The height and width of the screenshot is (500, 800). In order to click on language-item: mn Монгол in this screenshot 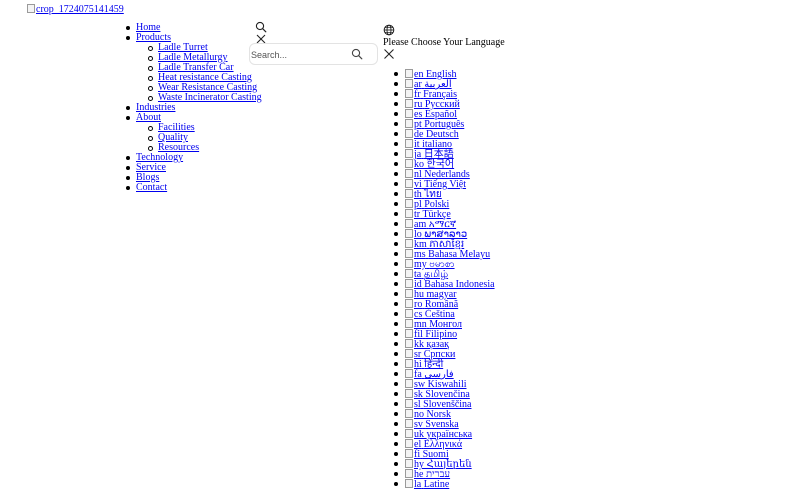, I will do `click(444, 324)`.